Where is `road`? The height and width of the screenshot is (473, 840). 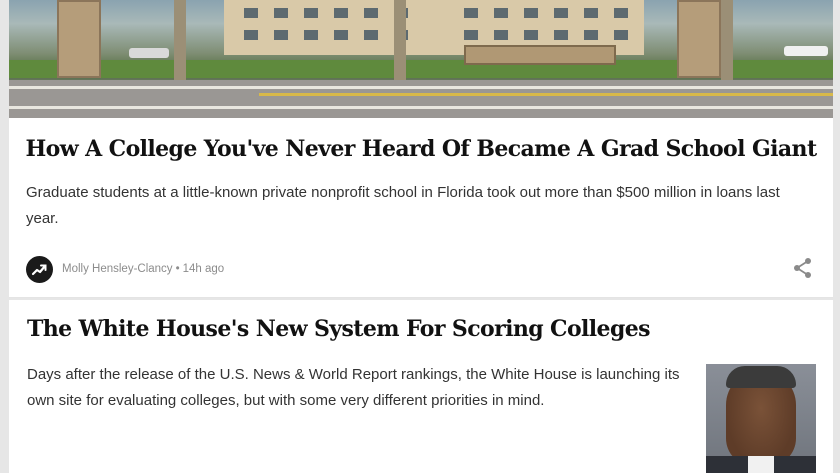
road is located at coordinates (421, 99).